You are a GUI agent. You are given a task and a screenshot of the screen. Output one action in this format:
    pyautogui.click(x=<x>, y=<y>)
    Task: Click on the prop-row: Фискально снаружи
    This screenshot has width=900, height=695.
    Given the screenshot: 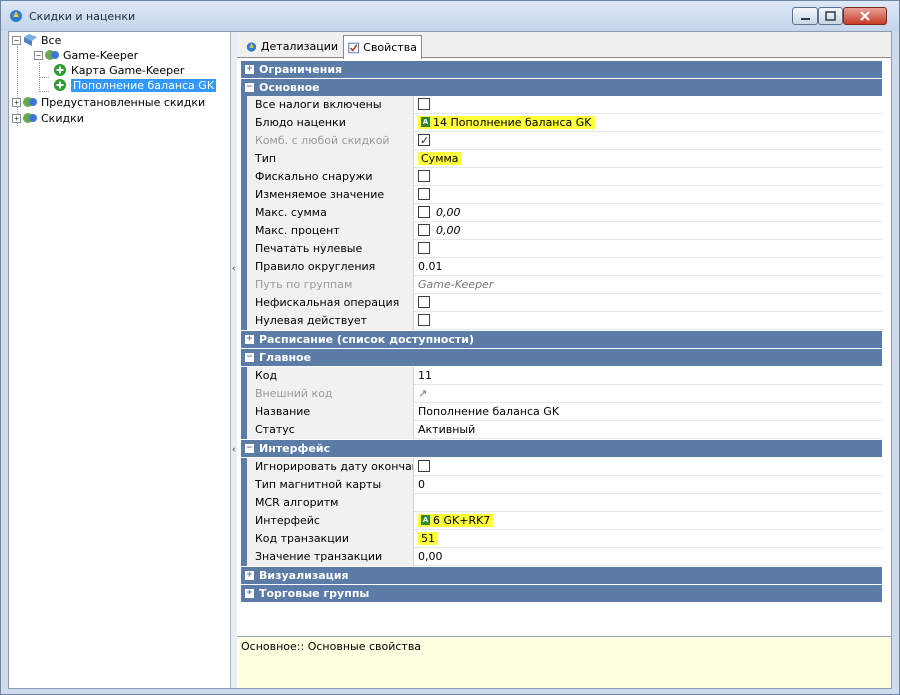 What is the action you would take?
    pyautogui.click(x=561, y=177)
    